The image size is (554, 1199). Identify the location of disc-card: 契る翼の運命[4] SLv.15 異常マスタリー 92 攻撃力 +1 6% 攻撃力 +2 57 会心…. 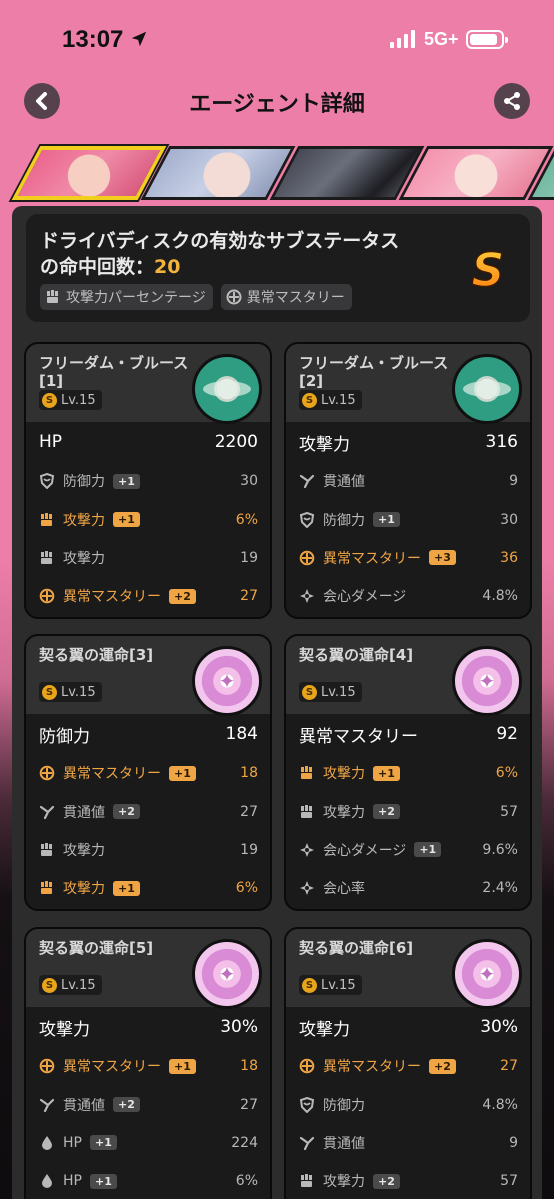
(408, 772).